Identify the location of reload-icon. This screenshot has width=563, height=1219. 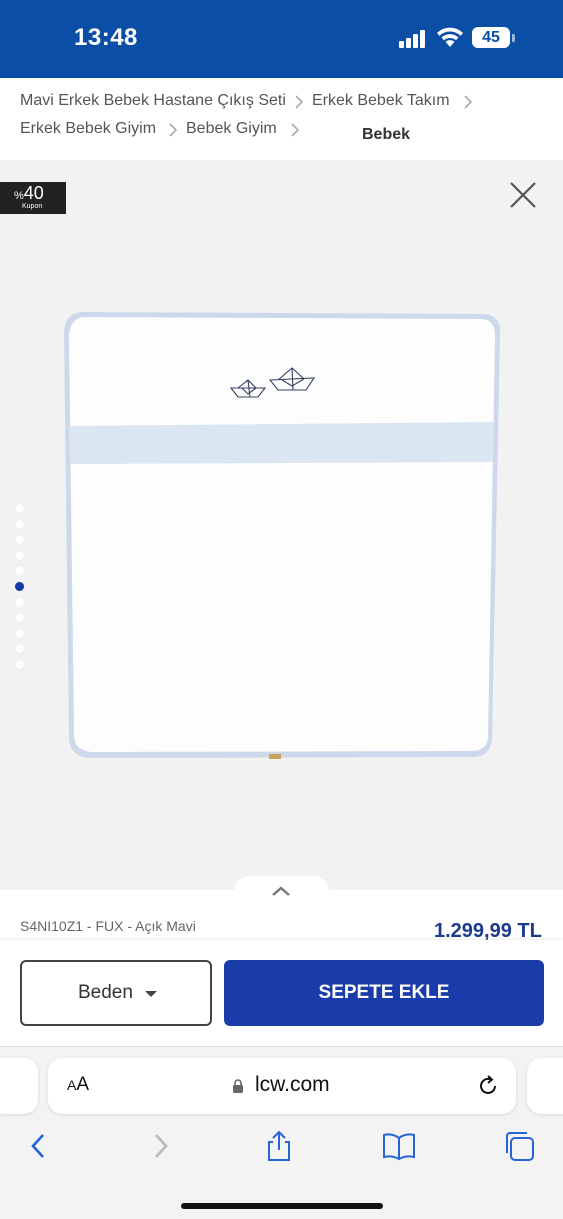
(488, 1086).